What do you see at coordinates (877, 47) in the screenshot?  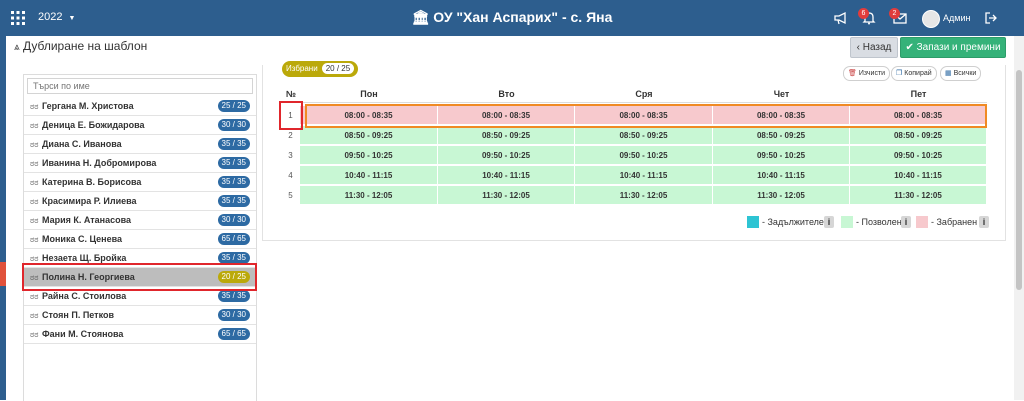 I see `back-button-label: Назад` at bounding box center [877, 47].